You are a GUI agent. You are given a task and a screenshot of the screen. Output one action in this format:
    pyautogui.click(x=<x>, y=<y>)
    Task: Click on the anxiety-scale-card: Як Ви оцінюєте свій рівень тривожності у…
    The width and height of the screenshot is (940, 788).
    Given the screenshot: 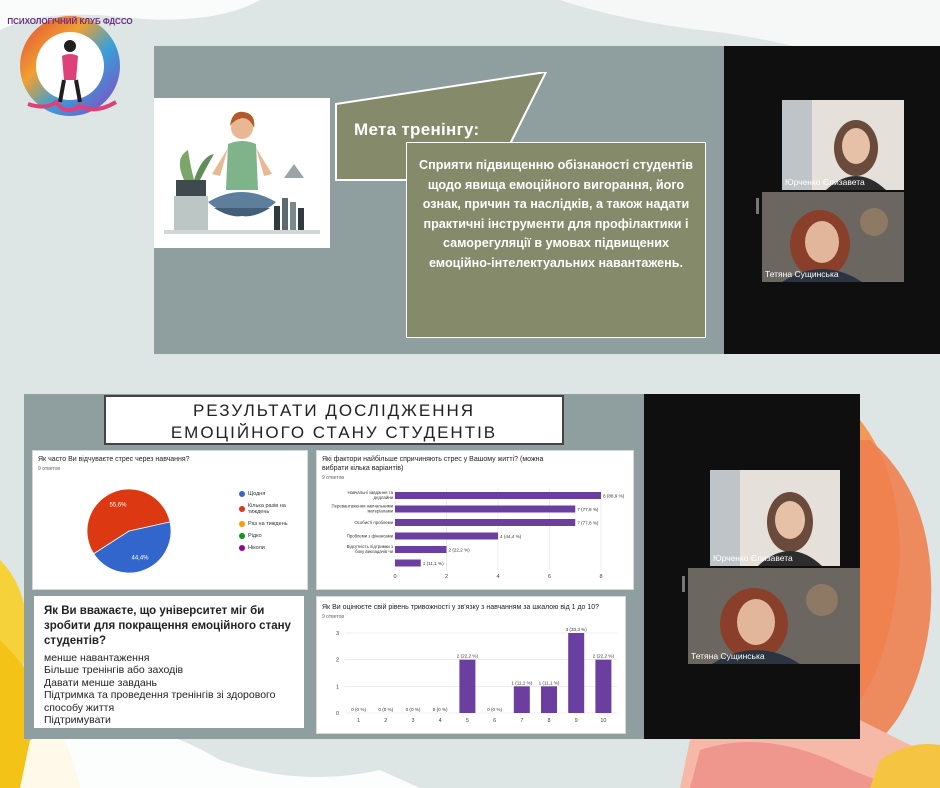 What is the action you would take?
    pyautogui.click(x=471, y=665)
    